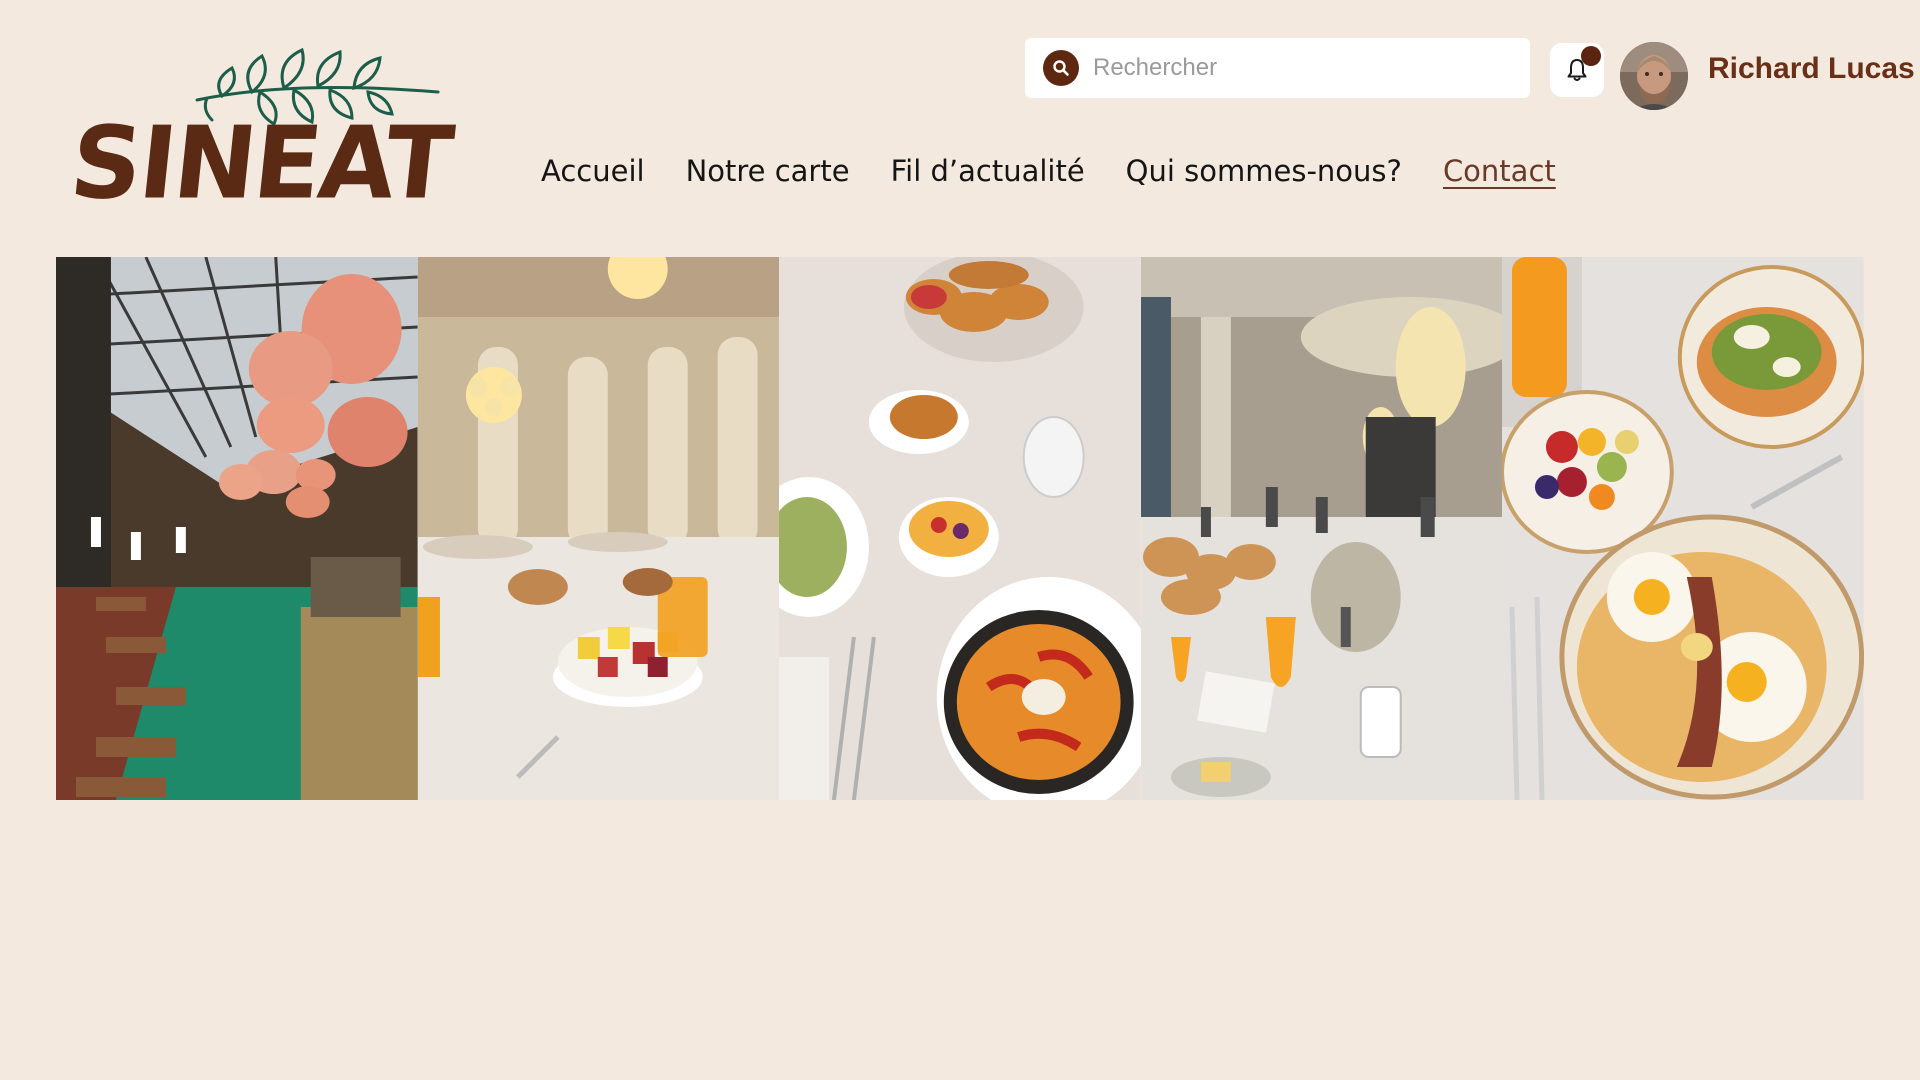  I want to click on photo-chandelier-dining-room, so click(598, 528).